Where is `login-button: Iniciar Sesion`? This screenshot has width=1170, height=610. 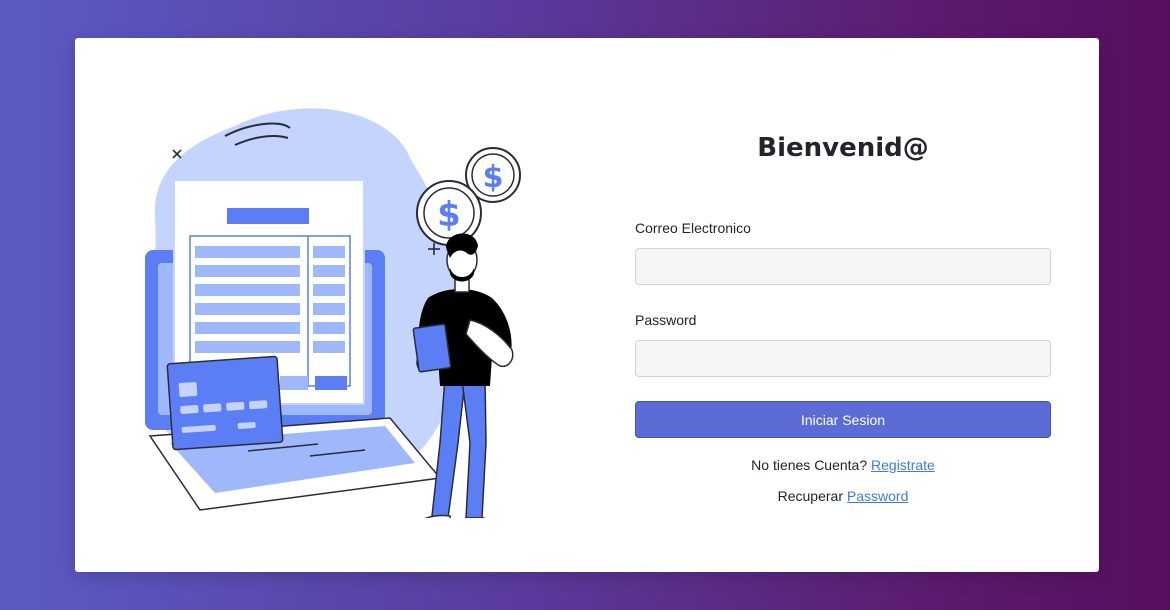
login-button: Iniciar Sesion is located at coordinates (843, 419).